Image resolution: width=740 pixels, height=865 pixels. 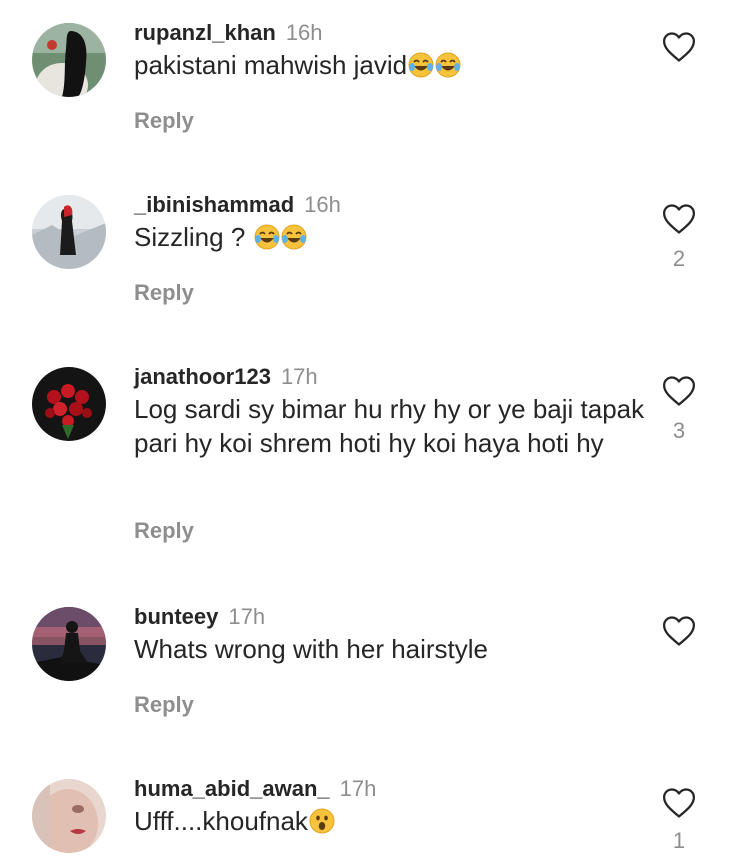 I want to click on astonished-emoji-icon, so click(x=322, y=821).